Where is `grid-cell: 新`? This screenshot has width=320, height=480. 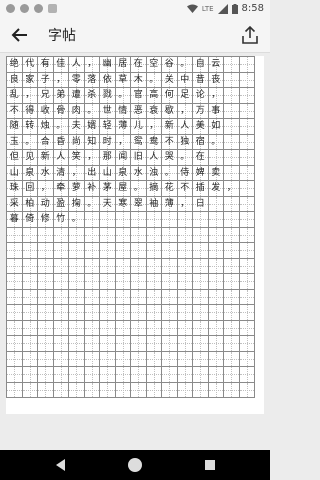
grid-cell: 新 is located at coordinates (170, 127).